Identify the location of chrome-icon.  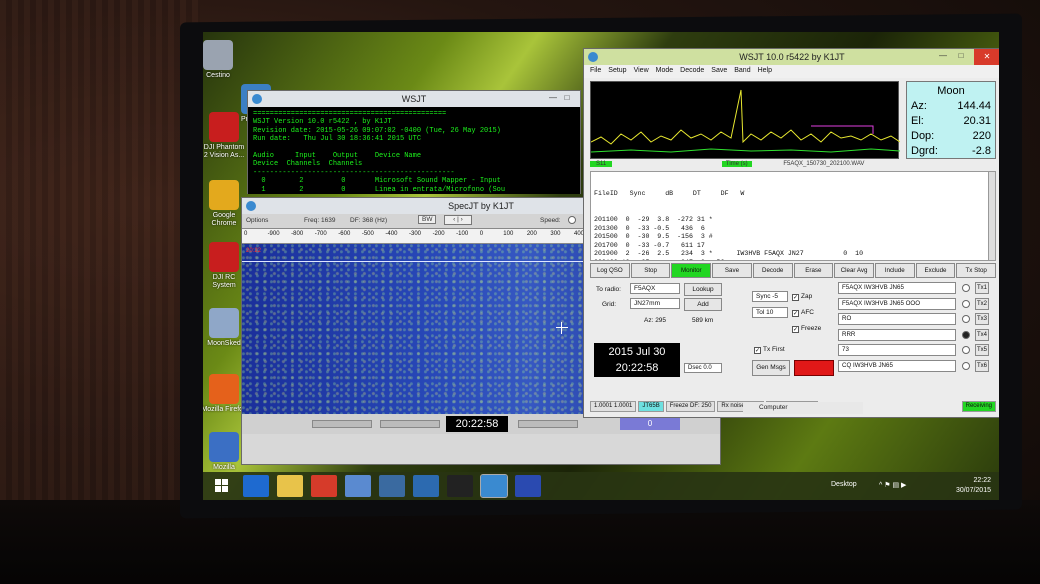
(224, 195).